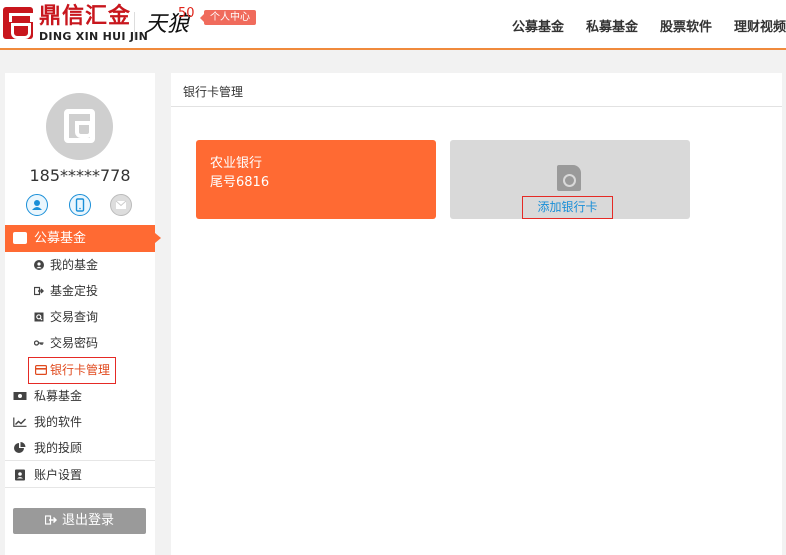 The image size is (786, 555). What do you see at coordinates (58, 475) in the screenshot?
I see `menu-label: 账户设置` at bounding box center [58, 475].